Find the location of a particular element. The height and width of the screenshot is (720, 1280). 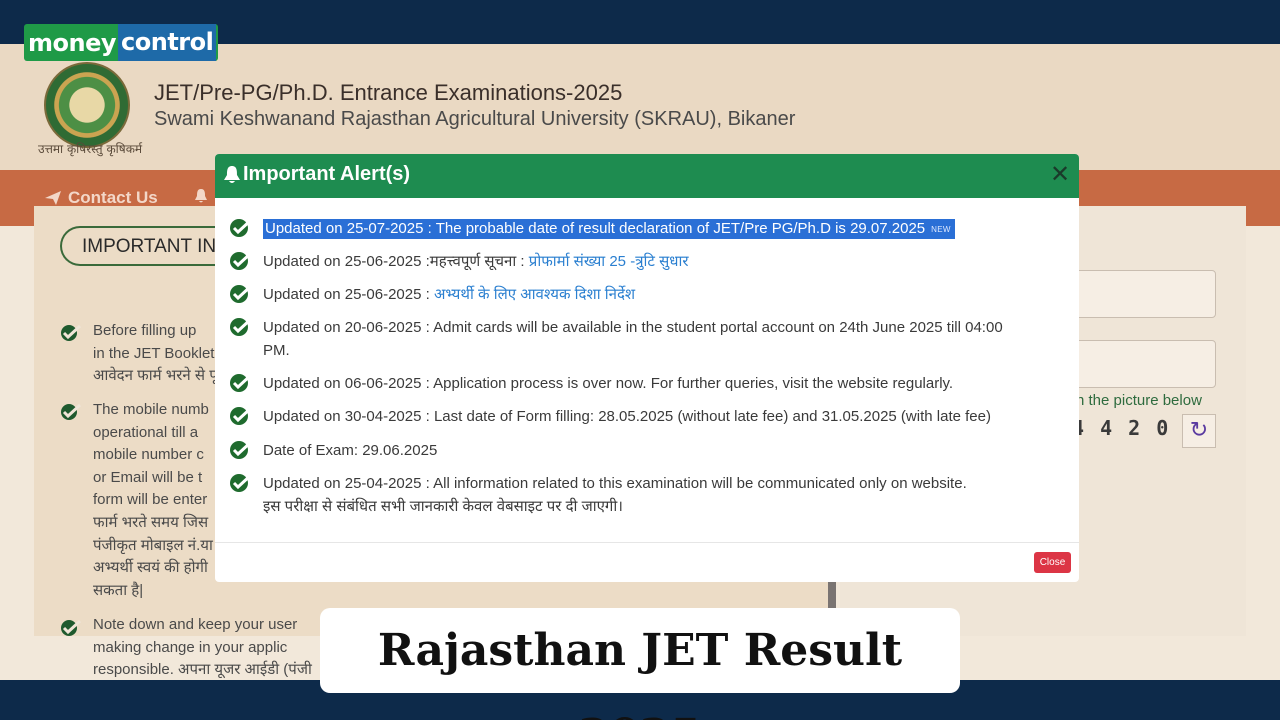

text-line: अभ्यर्थी स्वयं की होगी is located at coordinates (150, 568).